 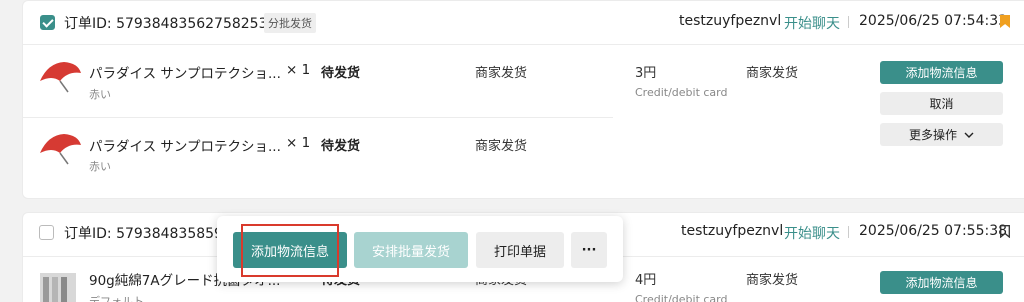 What do you see at coordinates (290, 250) in the screenshot?
I see `highlight-box` at bounding box center [290, 250].